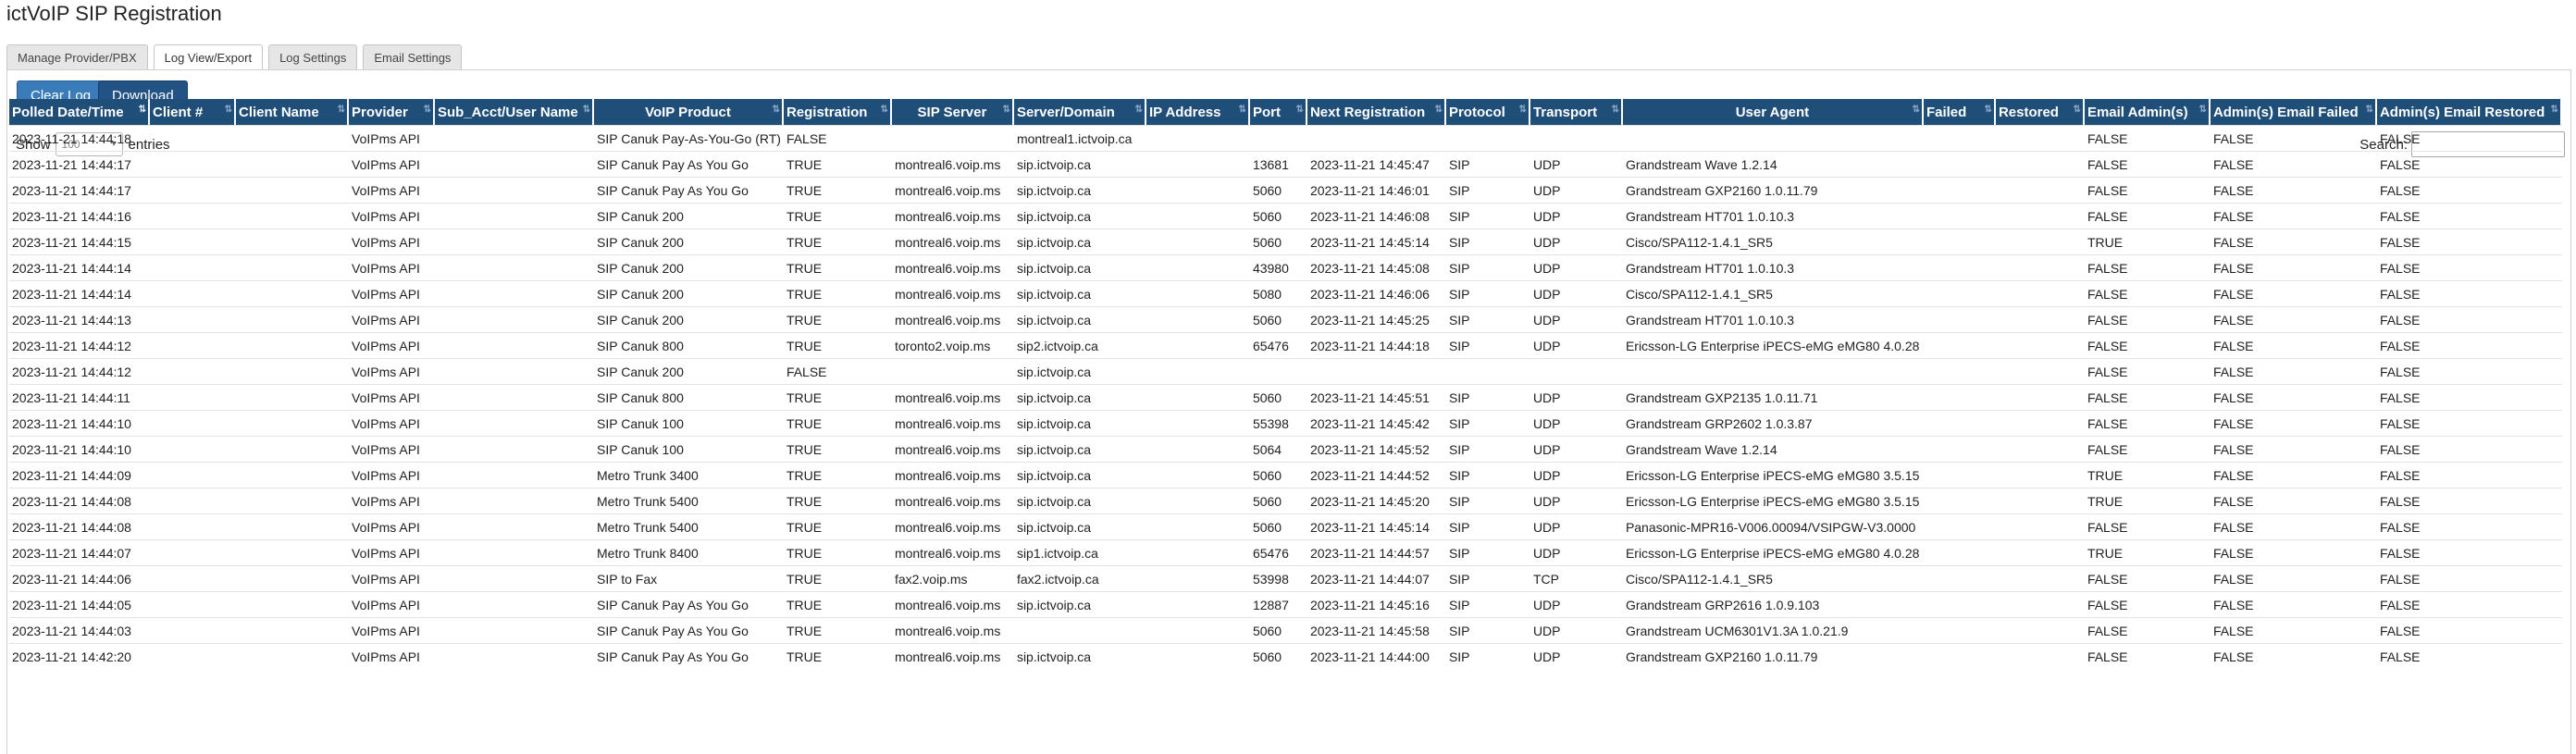  Describe the element at coordinates (1565, 112) in the screenshot. I see `col-header-label: Transport` at that location.